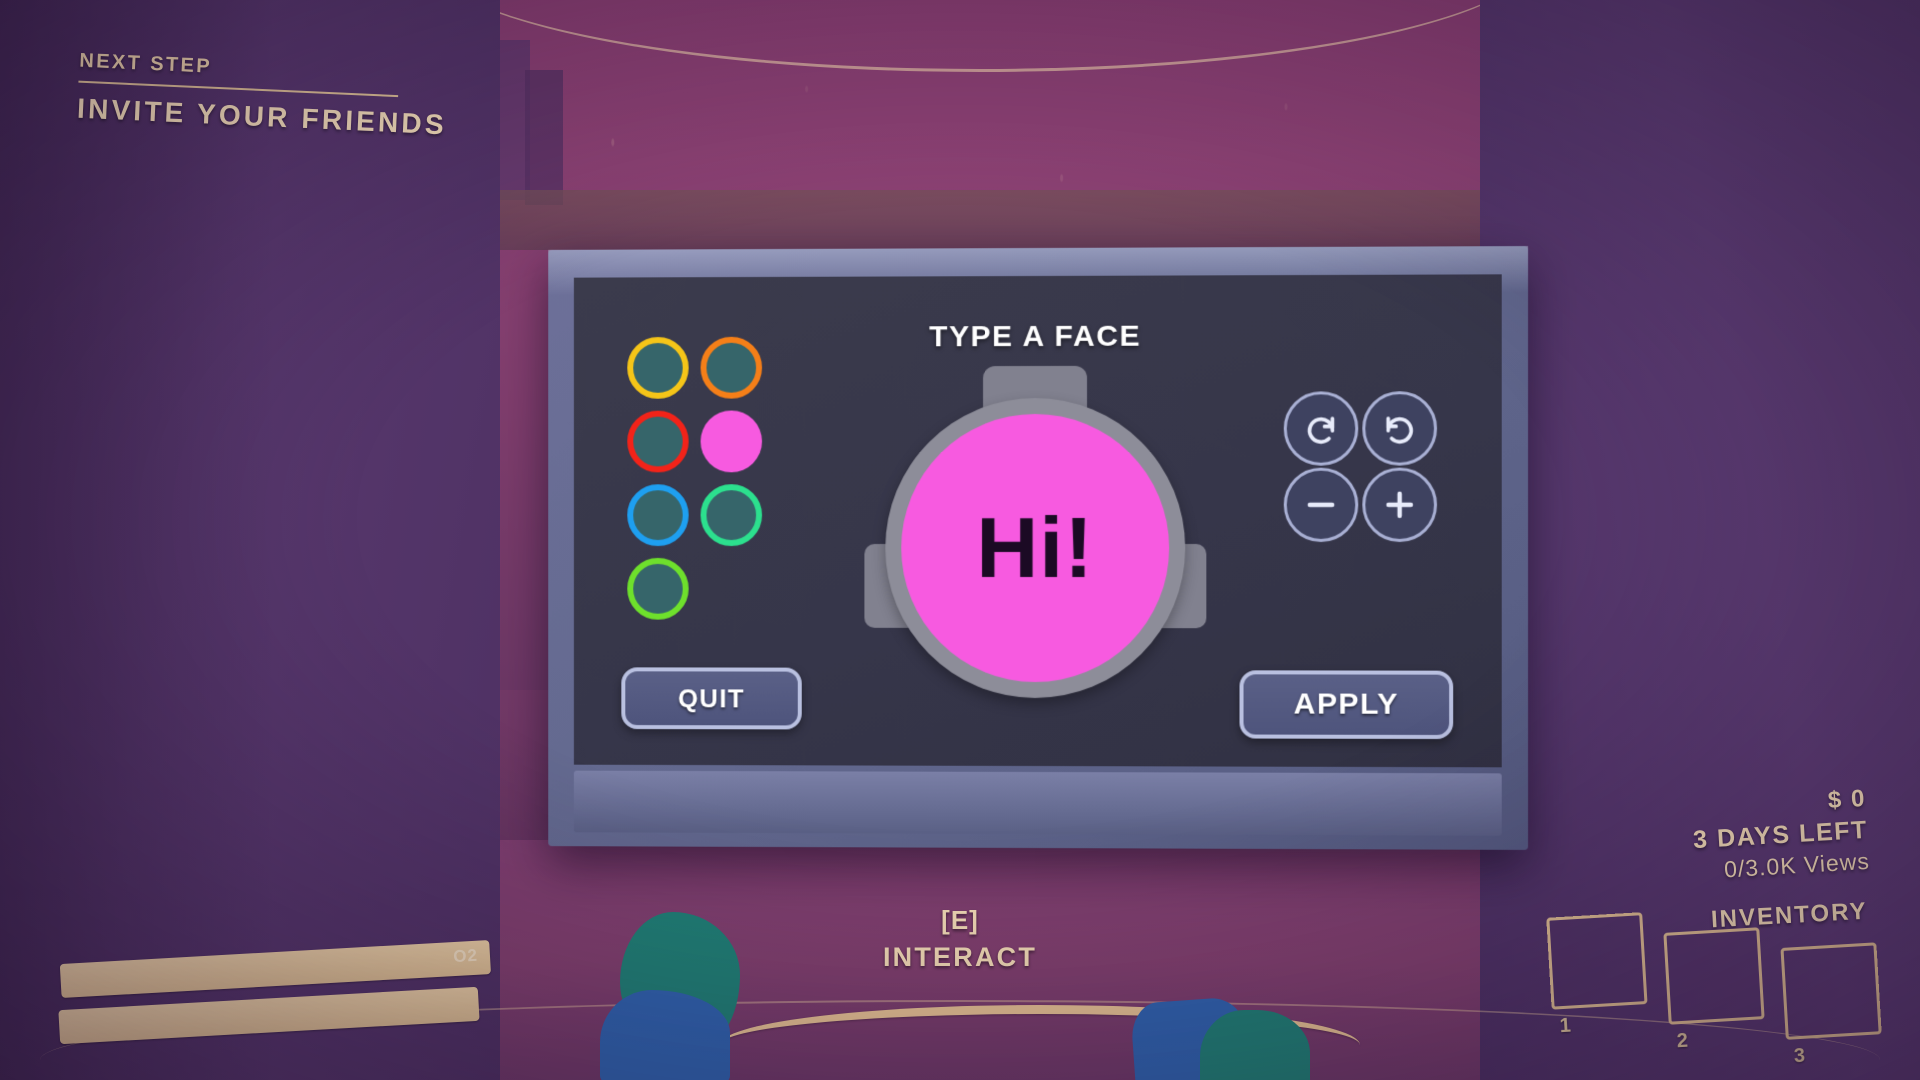  I want to click on color-swatch-blue, so click(658, 515).